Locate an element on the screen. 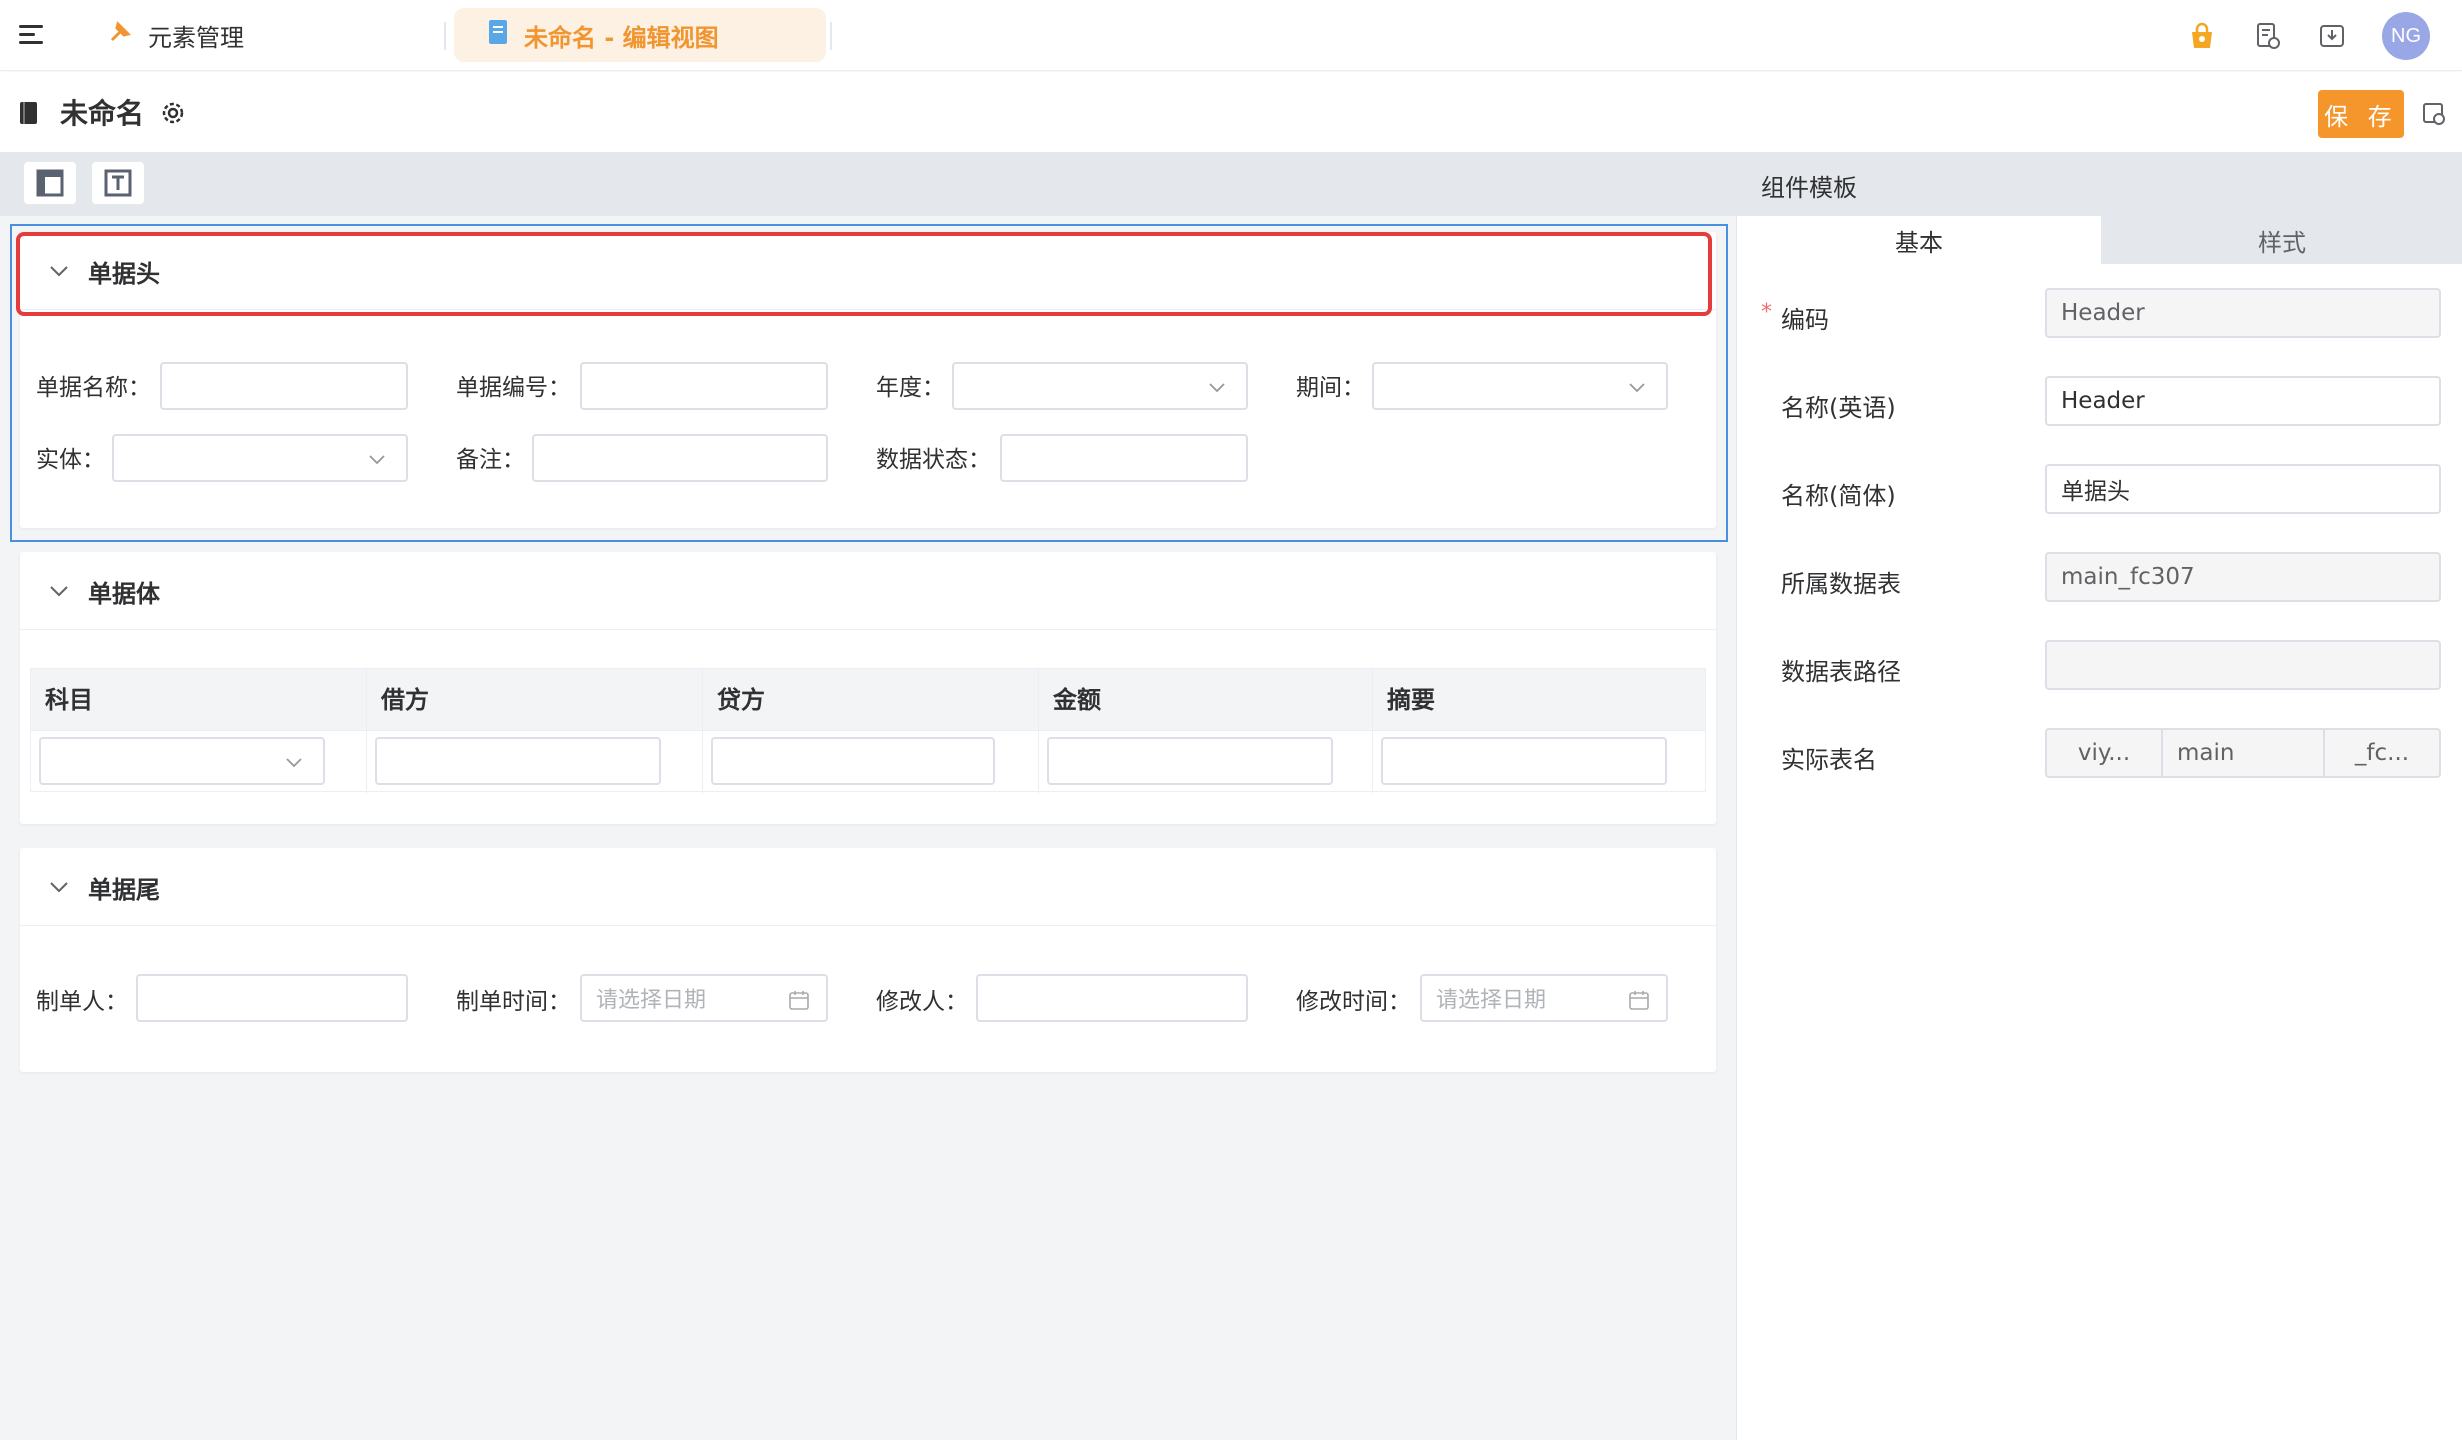 This screenshot has height=1440, width=2462. preview-icon is located at coordinates (2434, 114).